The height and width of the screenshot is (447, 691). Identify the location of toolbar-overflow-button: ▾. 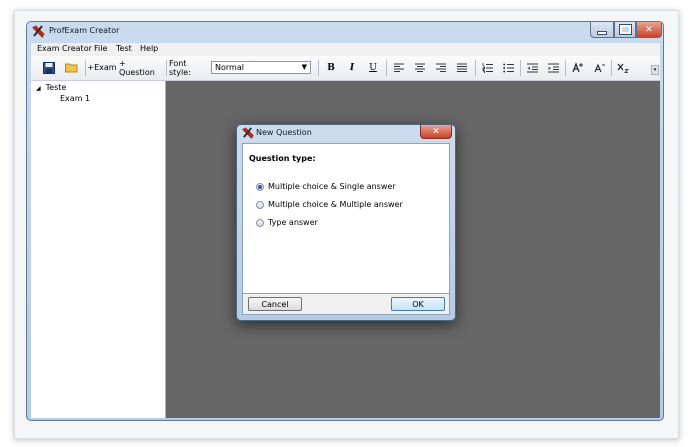
(655, 70).